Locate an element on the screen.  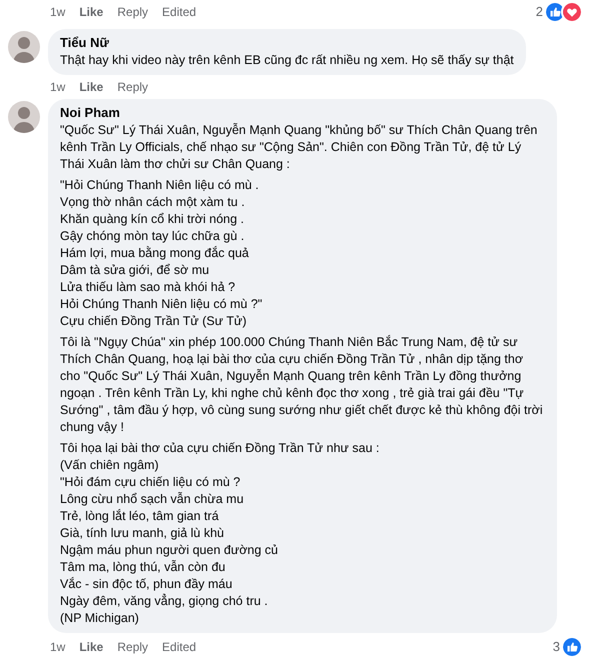
comment-text: Khăn quàng kín cổ khi trời nóng . is located at coordinates (153, 219).